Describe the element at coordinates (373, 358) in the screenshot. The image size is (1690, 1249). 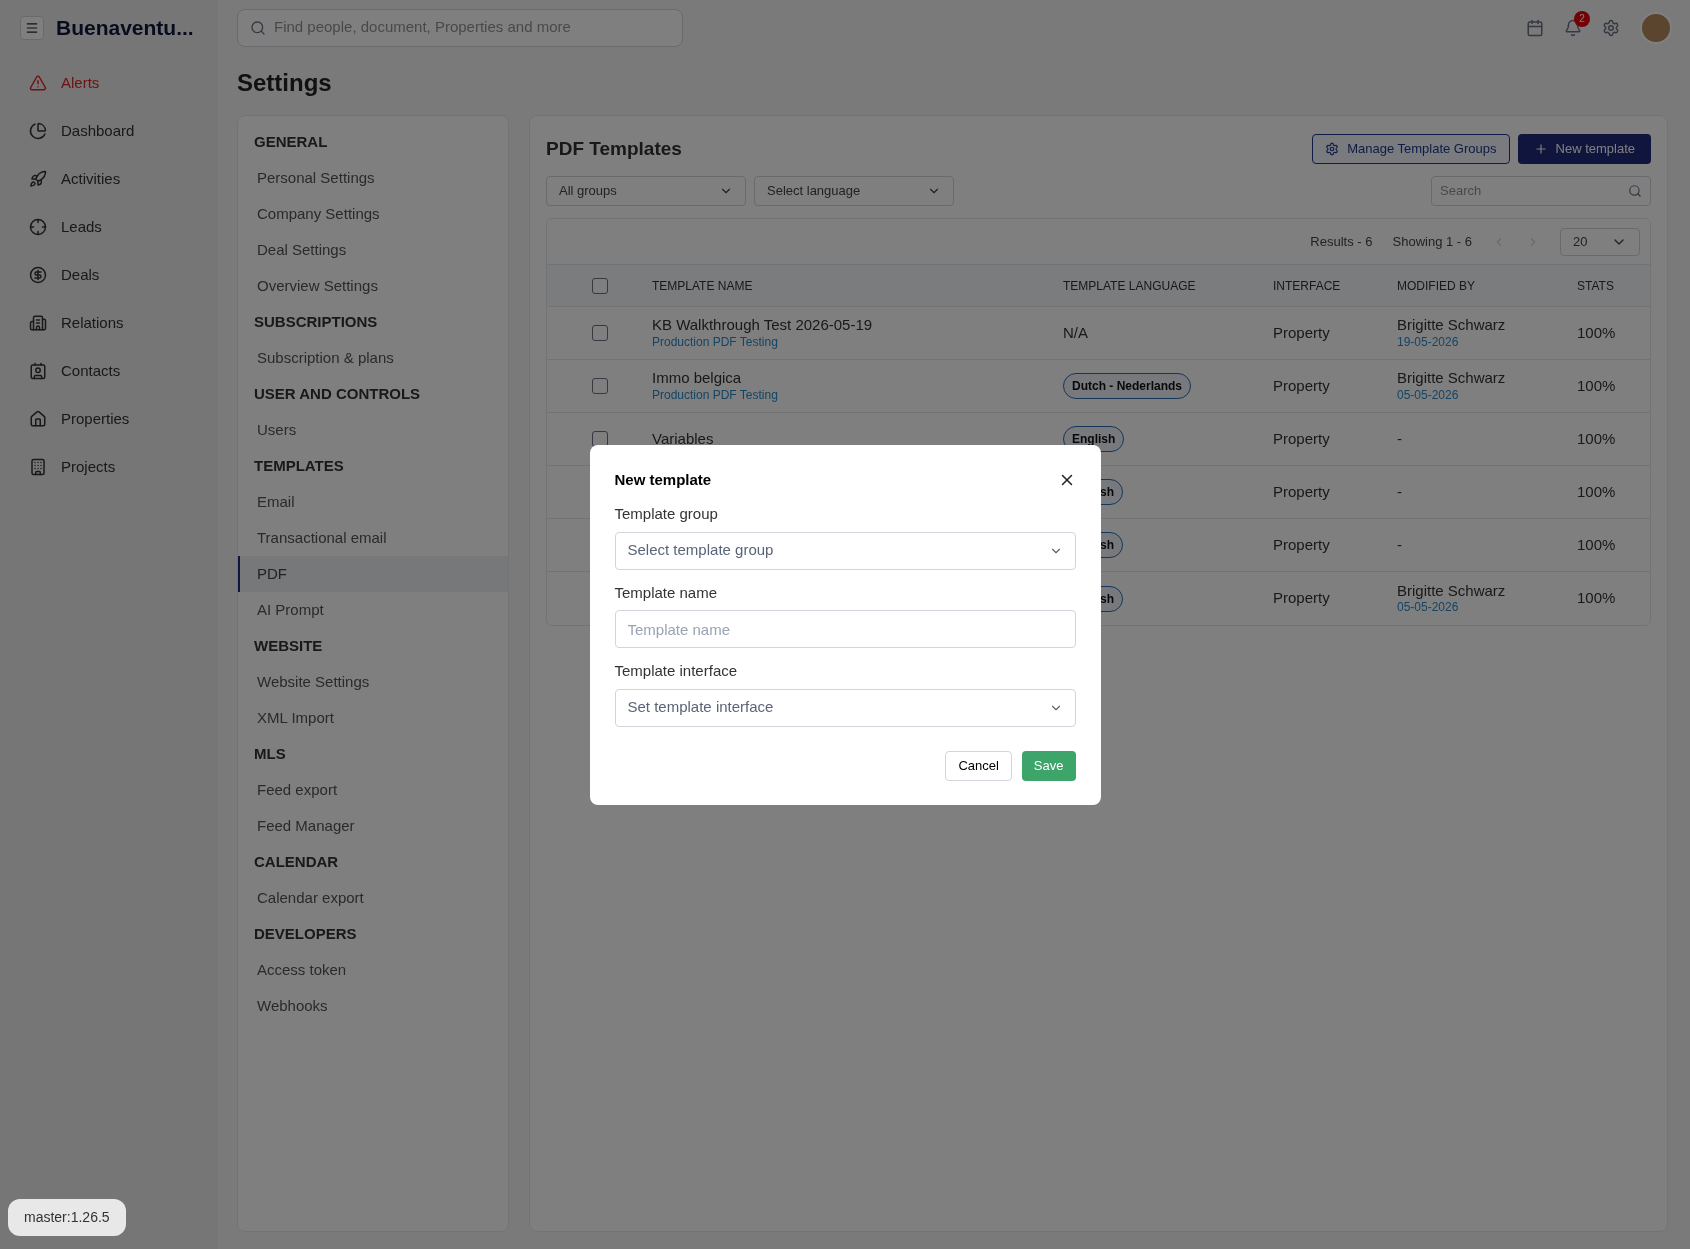
I see `settings-nav-item: Subscription & plans` at that location.